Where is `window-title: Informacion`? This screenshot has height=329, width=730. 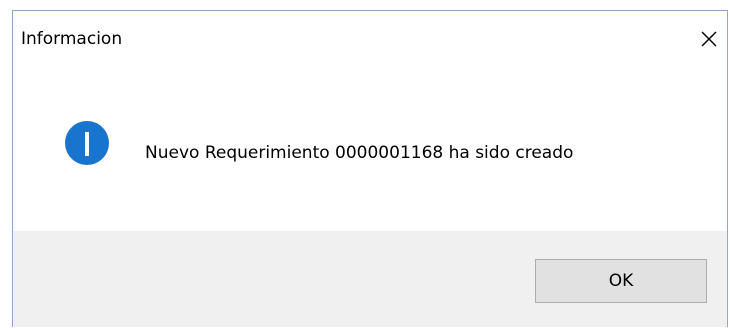
window-title: Informacion is located at coordinates (72, 39).